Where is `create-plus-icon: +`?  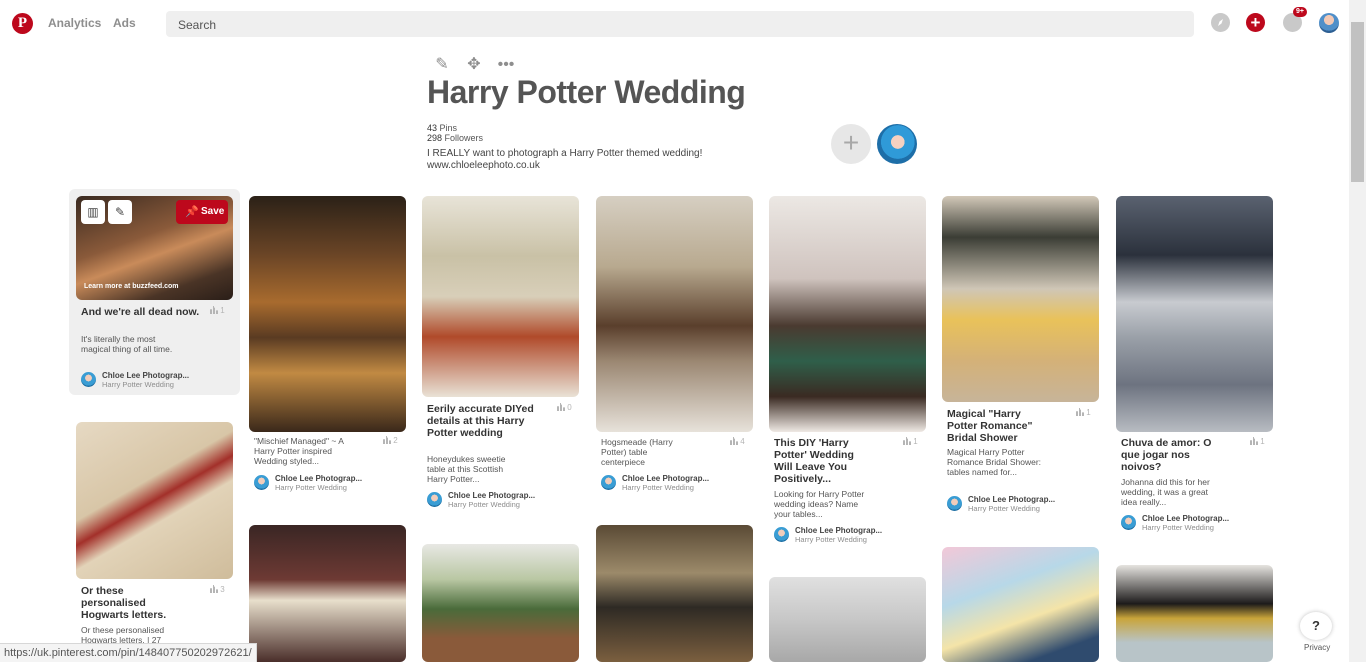 create-plus-icon: + is located at coordinates (1255, 22).